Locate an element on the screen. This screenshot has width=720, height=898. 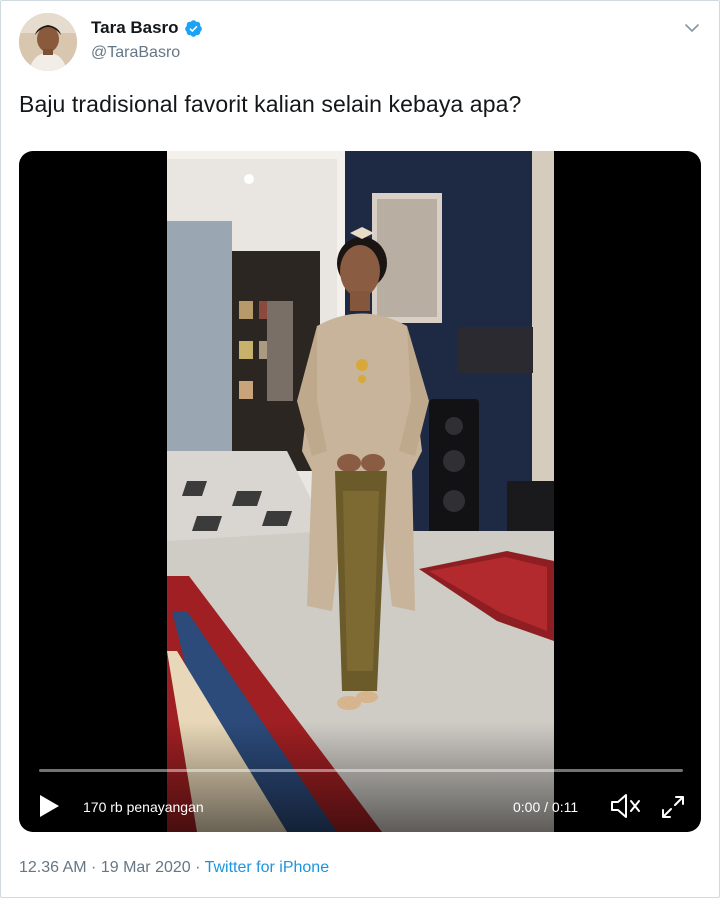
author-handle: @TaraBasro is located at coordinates (135, 53).